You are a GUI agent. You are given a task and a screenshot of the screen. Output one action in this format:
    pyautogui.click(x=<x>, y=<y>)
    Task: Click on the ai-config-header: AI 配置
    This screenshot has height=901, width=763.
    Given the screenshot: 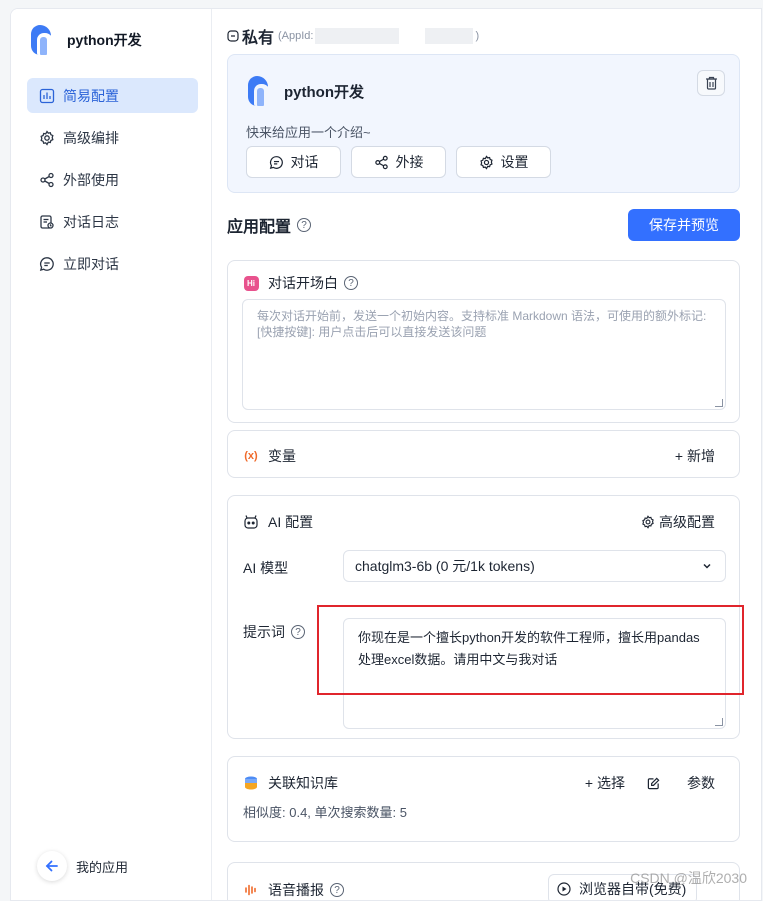 What is the action you would take?
    pyautogui.click(x=278, y=522)
    